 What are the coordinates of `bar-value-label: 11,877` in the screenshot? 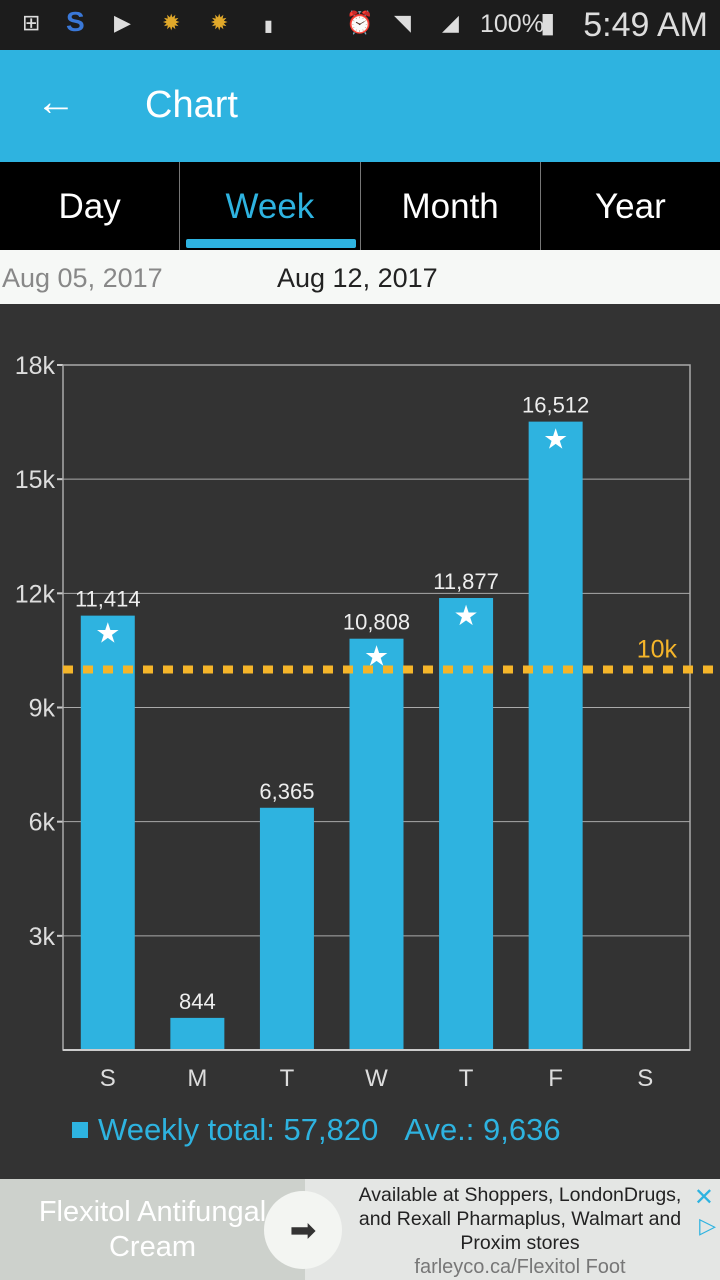 It's located at (466, 581).